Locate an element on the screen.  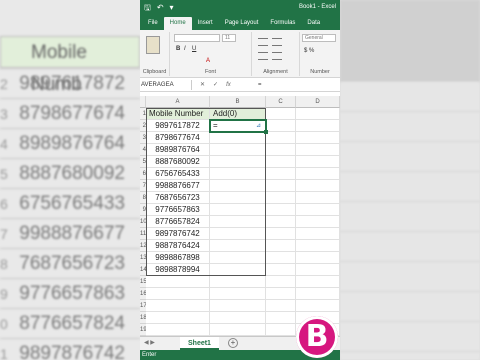
paste-icon is located at coordinates (153, 45).